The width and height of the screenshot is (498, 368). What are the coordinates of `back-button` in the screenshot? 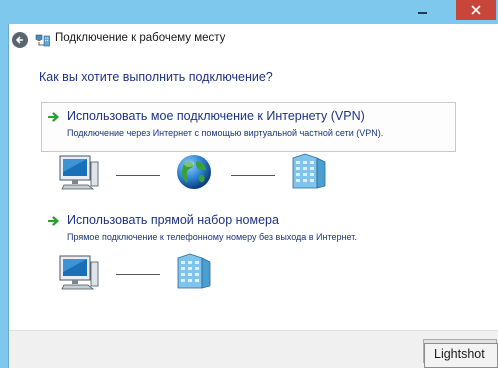 It's located at (20, 40).